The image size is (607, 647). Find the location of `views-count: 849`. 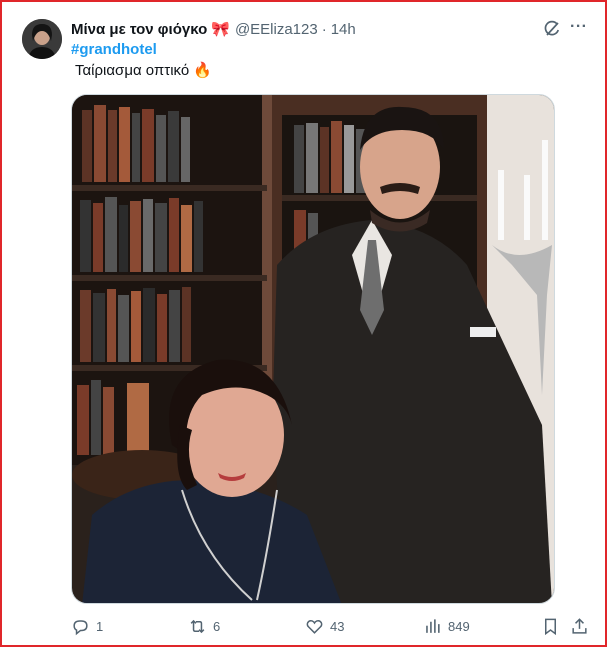

views-count: 849 is located at coordinates (459, 626).